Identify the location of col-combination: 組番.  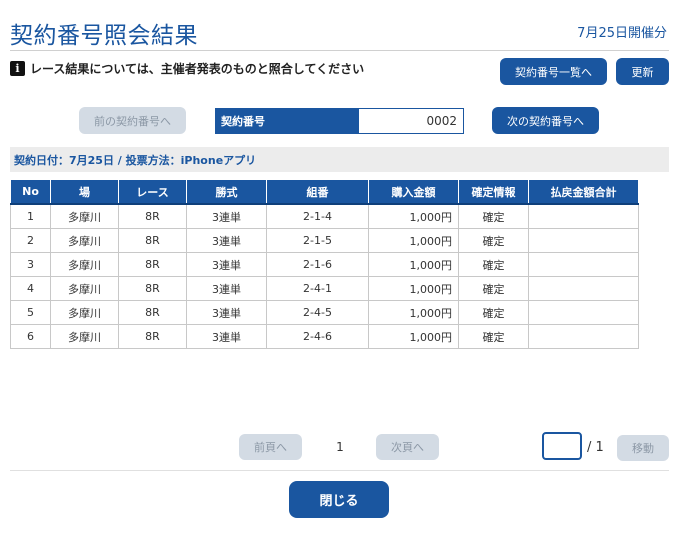
(317, 192).